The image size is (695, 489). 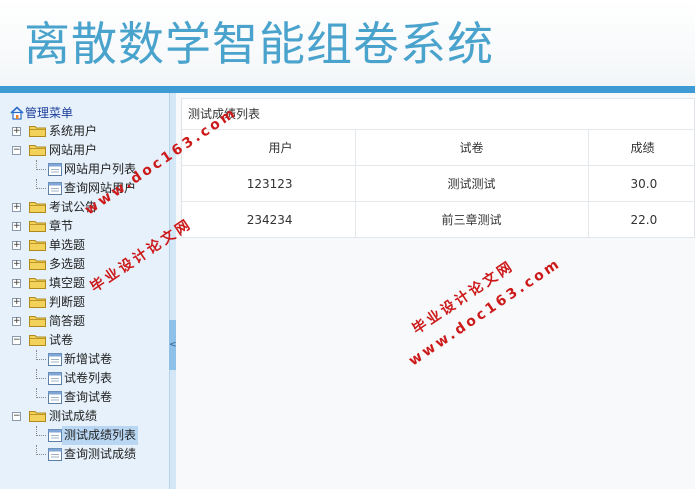 What do you see at coordinates (88, 113) in the screenshot?
I see `menu-root: 管理菜单` at bounding box center [88, 113].